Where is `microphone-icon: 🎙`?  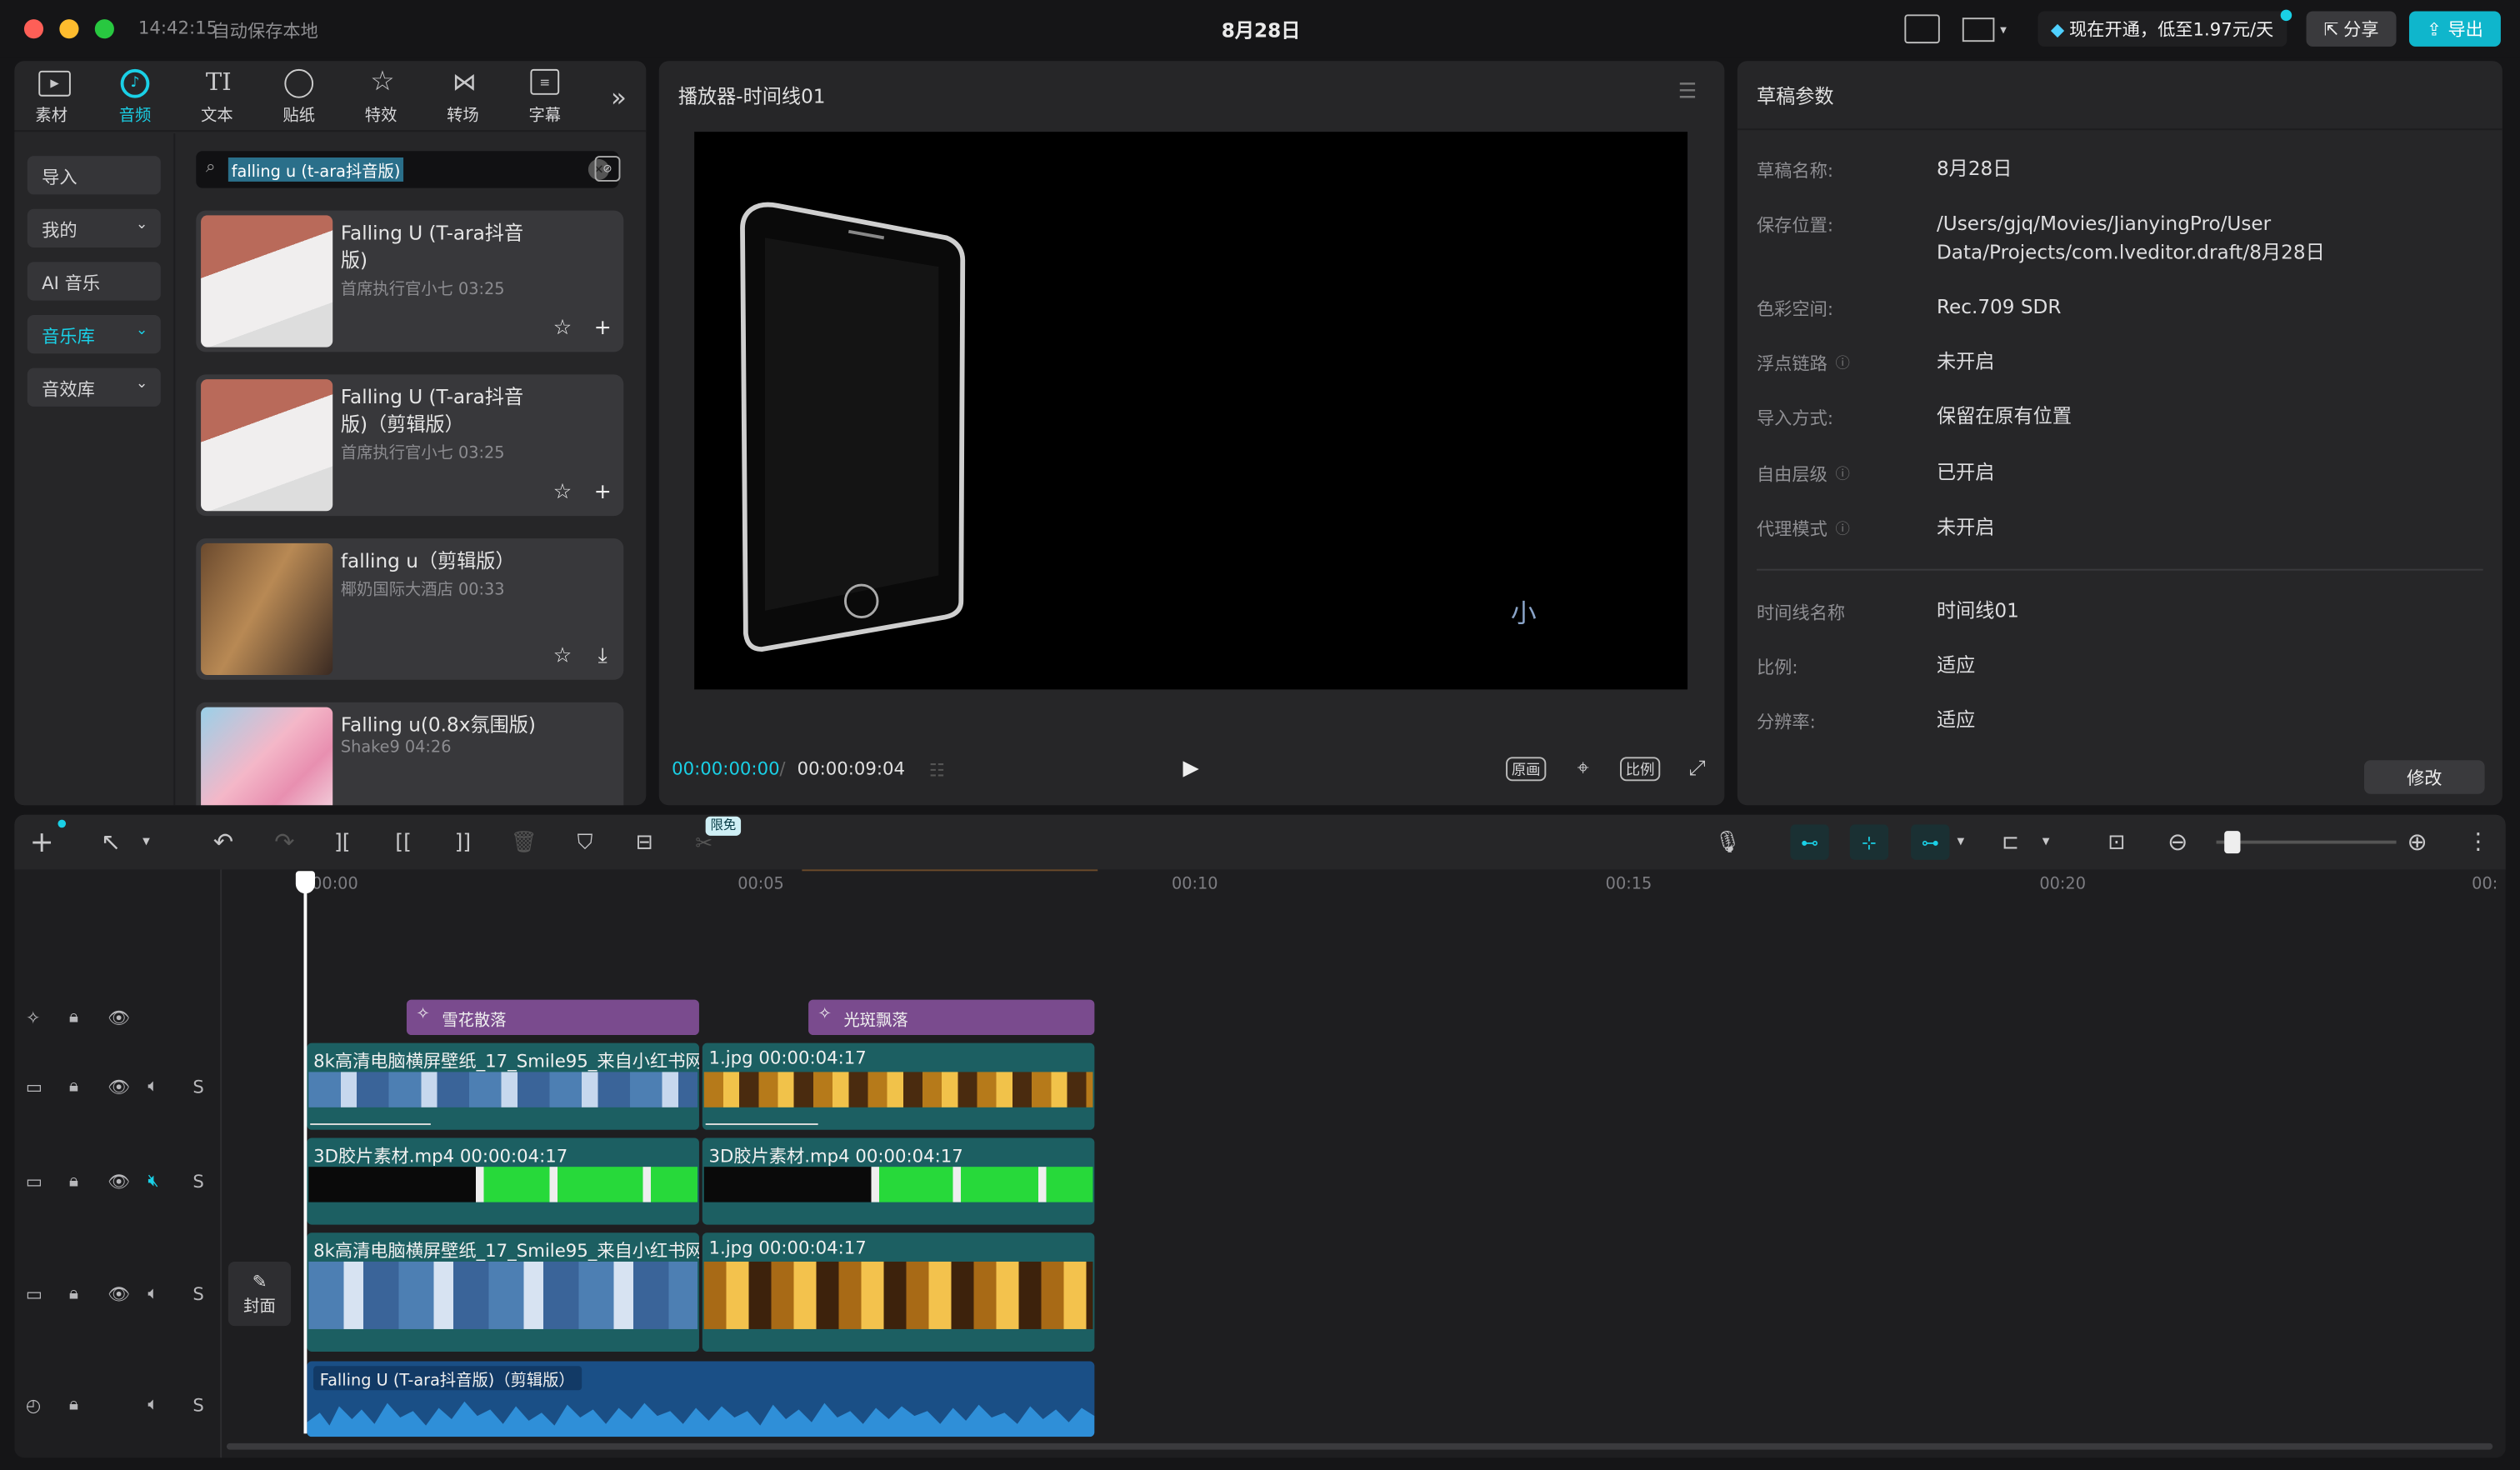 microphone-icon: 🎙 is located at coordinates (1727, 842).